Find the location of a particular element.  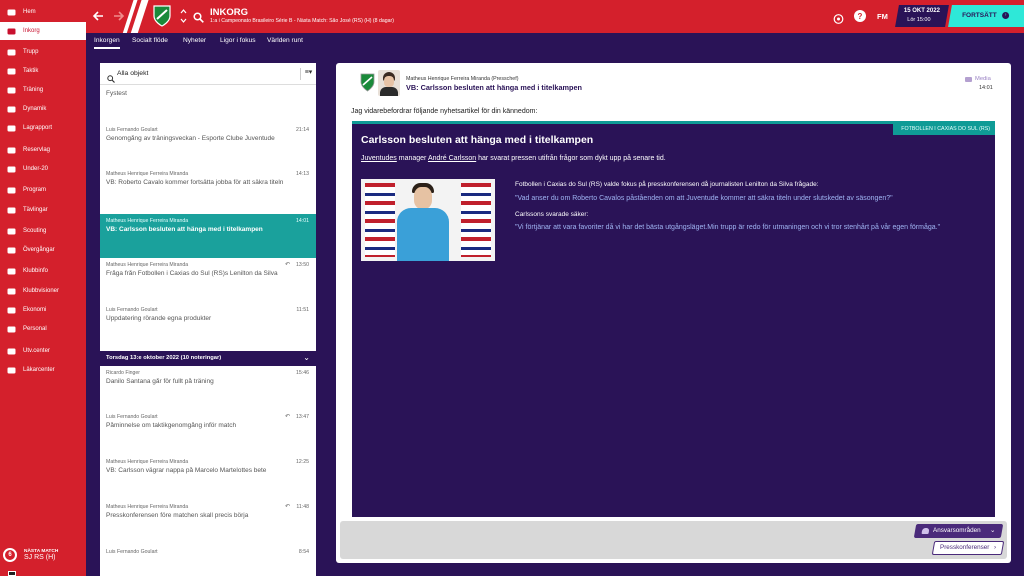

continue-button: FORTSÄTT › is located at coordinates (986, 16).